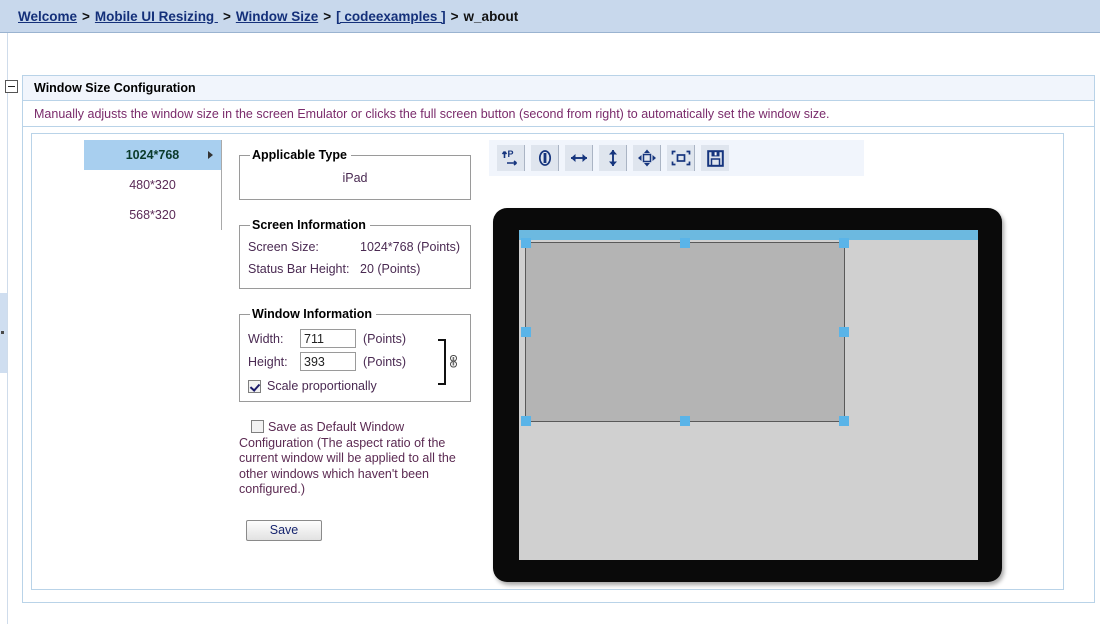  I want to click on width-input, so click(328, 338).